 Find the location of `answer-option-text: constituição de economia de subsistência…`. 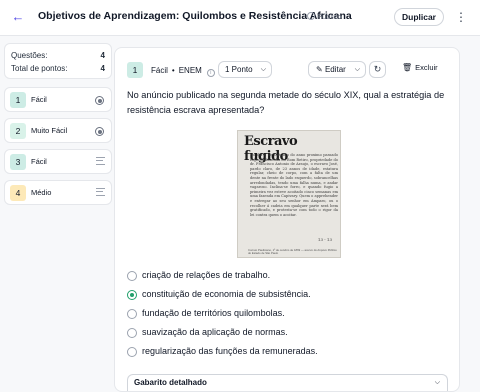

answer-option-text: constituição de economia de subsistência… is located at coordinates (226, 294).